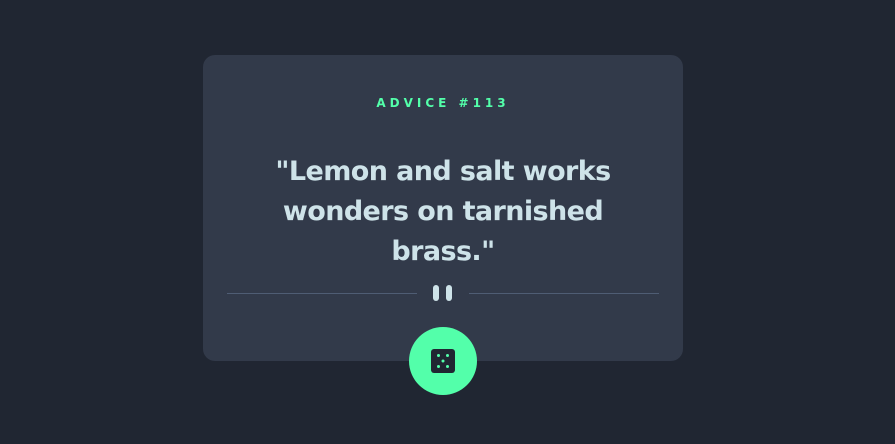 The width and height of the screenshot is (895, 444). I want to click on dice-icon, so click(443, 361).